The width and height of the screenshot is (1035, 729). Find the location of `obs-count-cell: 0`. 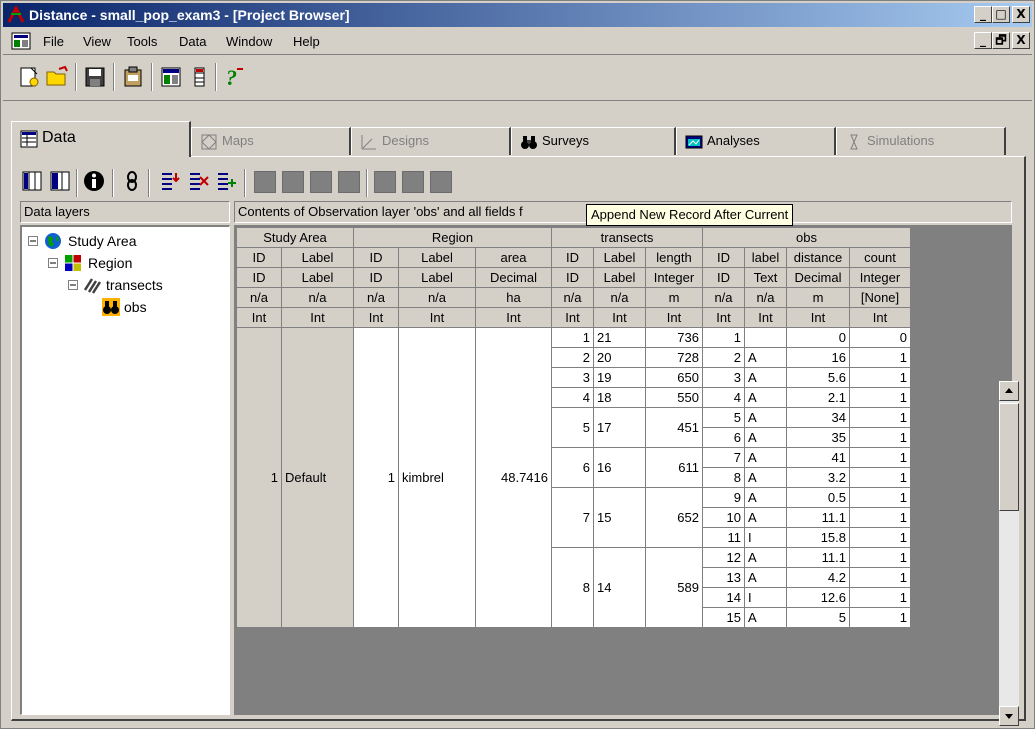

obs-count-cell: 0 is located at coordinates (880, 337).